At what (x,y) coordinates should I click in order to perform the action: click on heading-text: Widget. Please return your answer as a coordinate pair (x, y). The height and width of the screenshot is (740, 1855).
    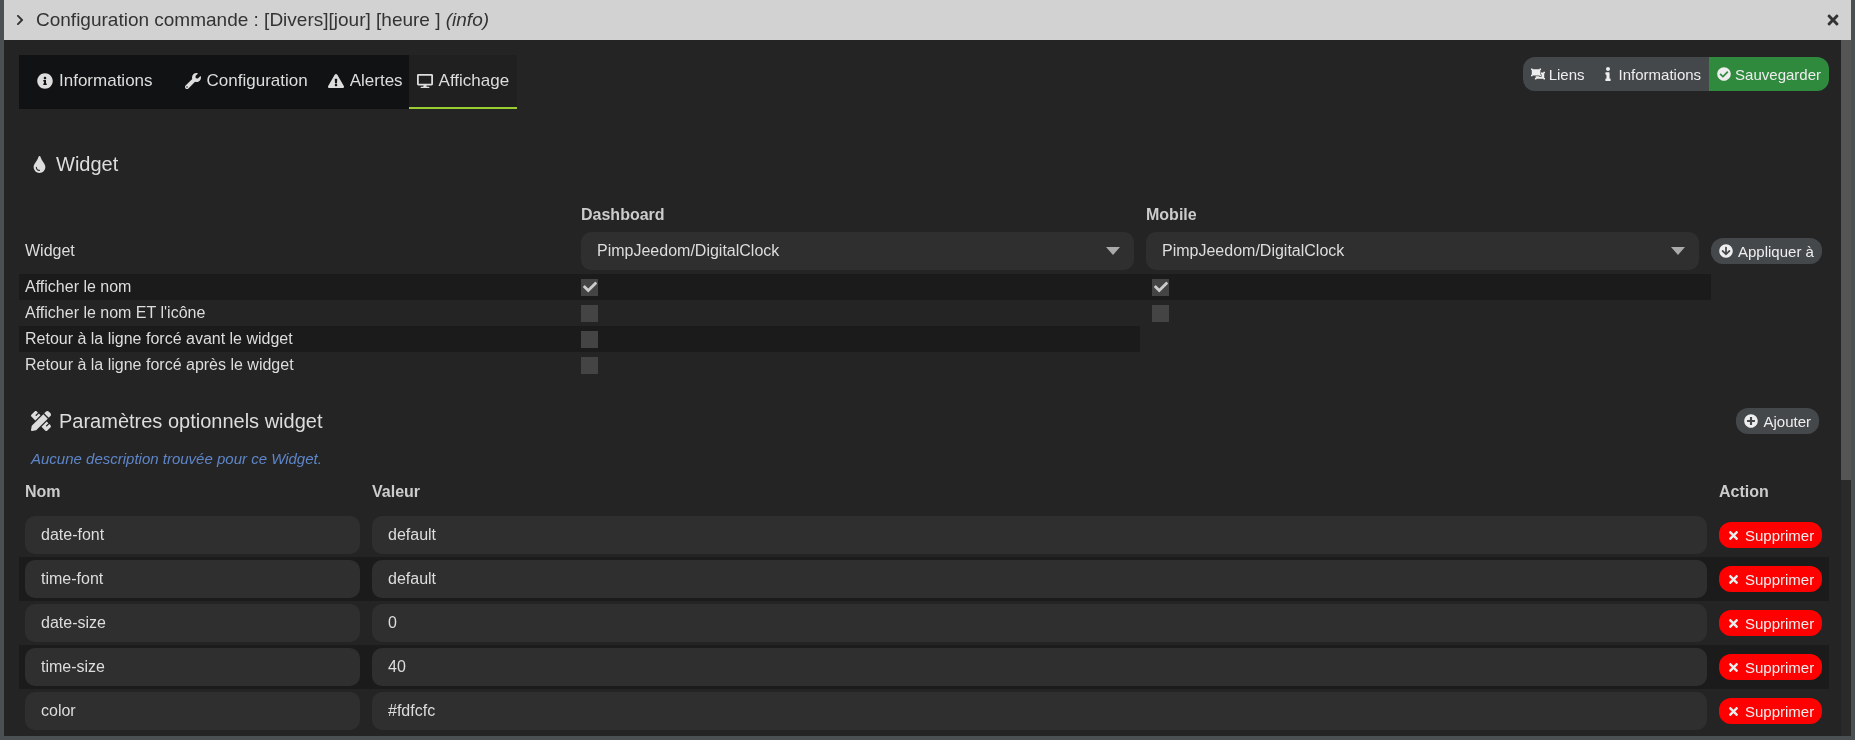
    Looking at the image, I should click on (87, 164).